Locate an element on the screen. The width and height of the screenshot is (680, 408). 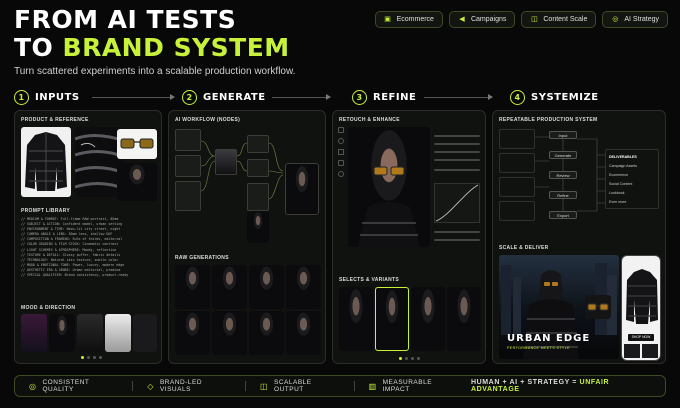
jacket-image is located at coordinates (46, 162).